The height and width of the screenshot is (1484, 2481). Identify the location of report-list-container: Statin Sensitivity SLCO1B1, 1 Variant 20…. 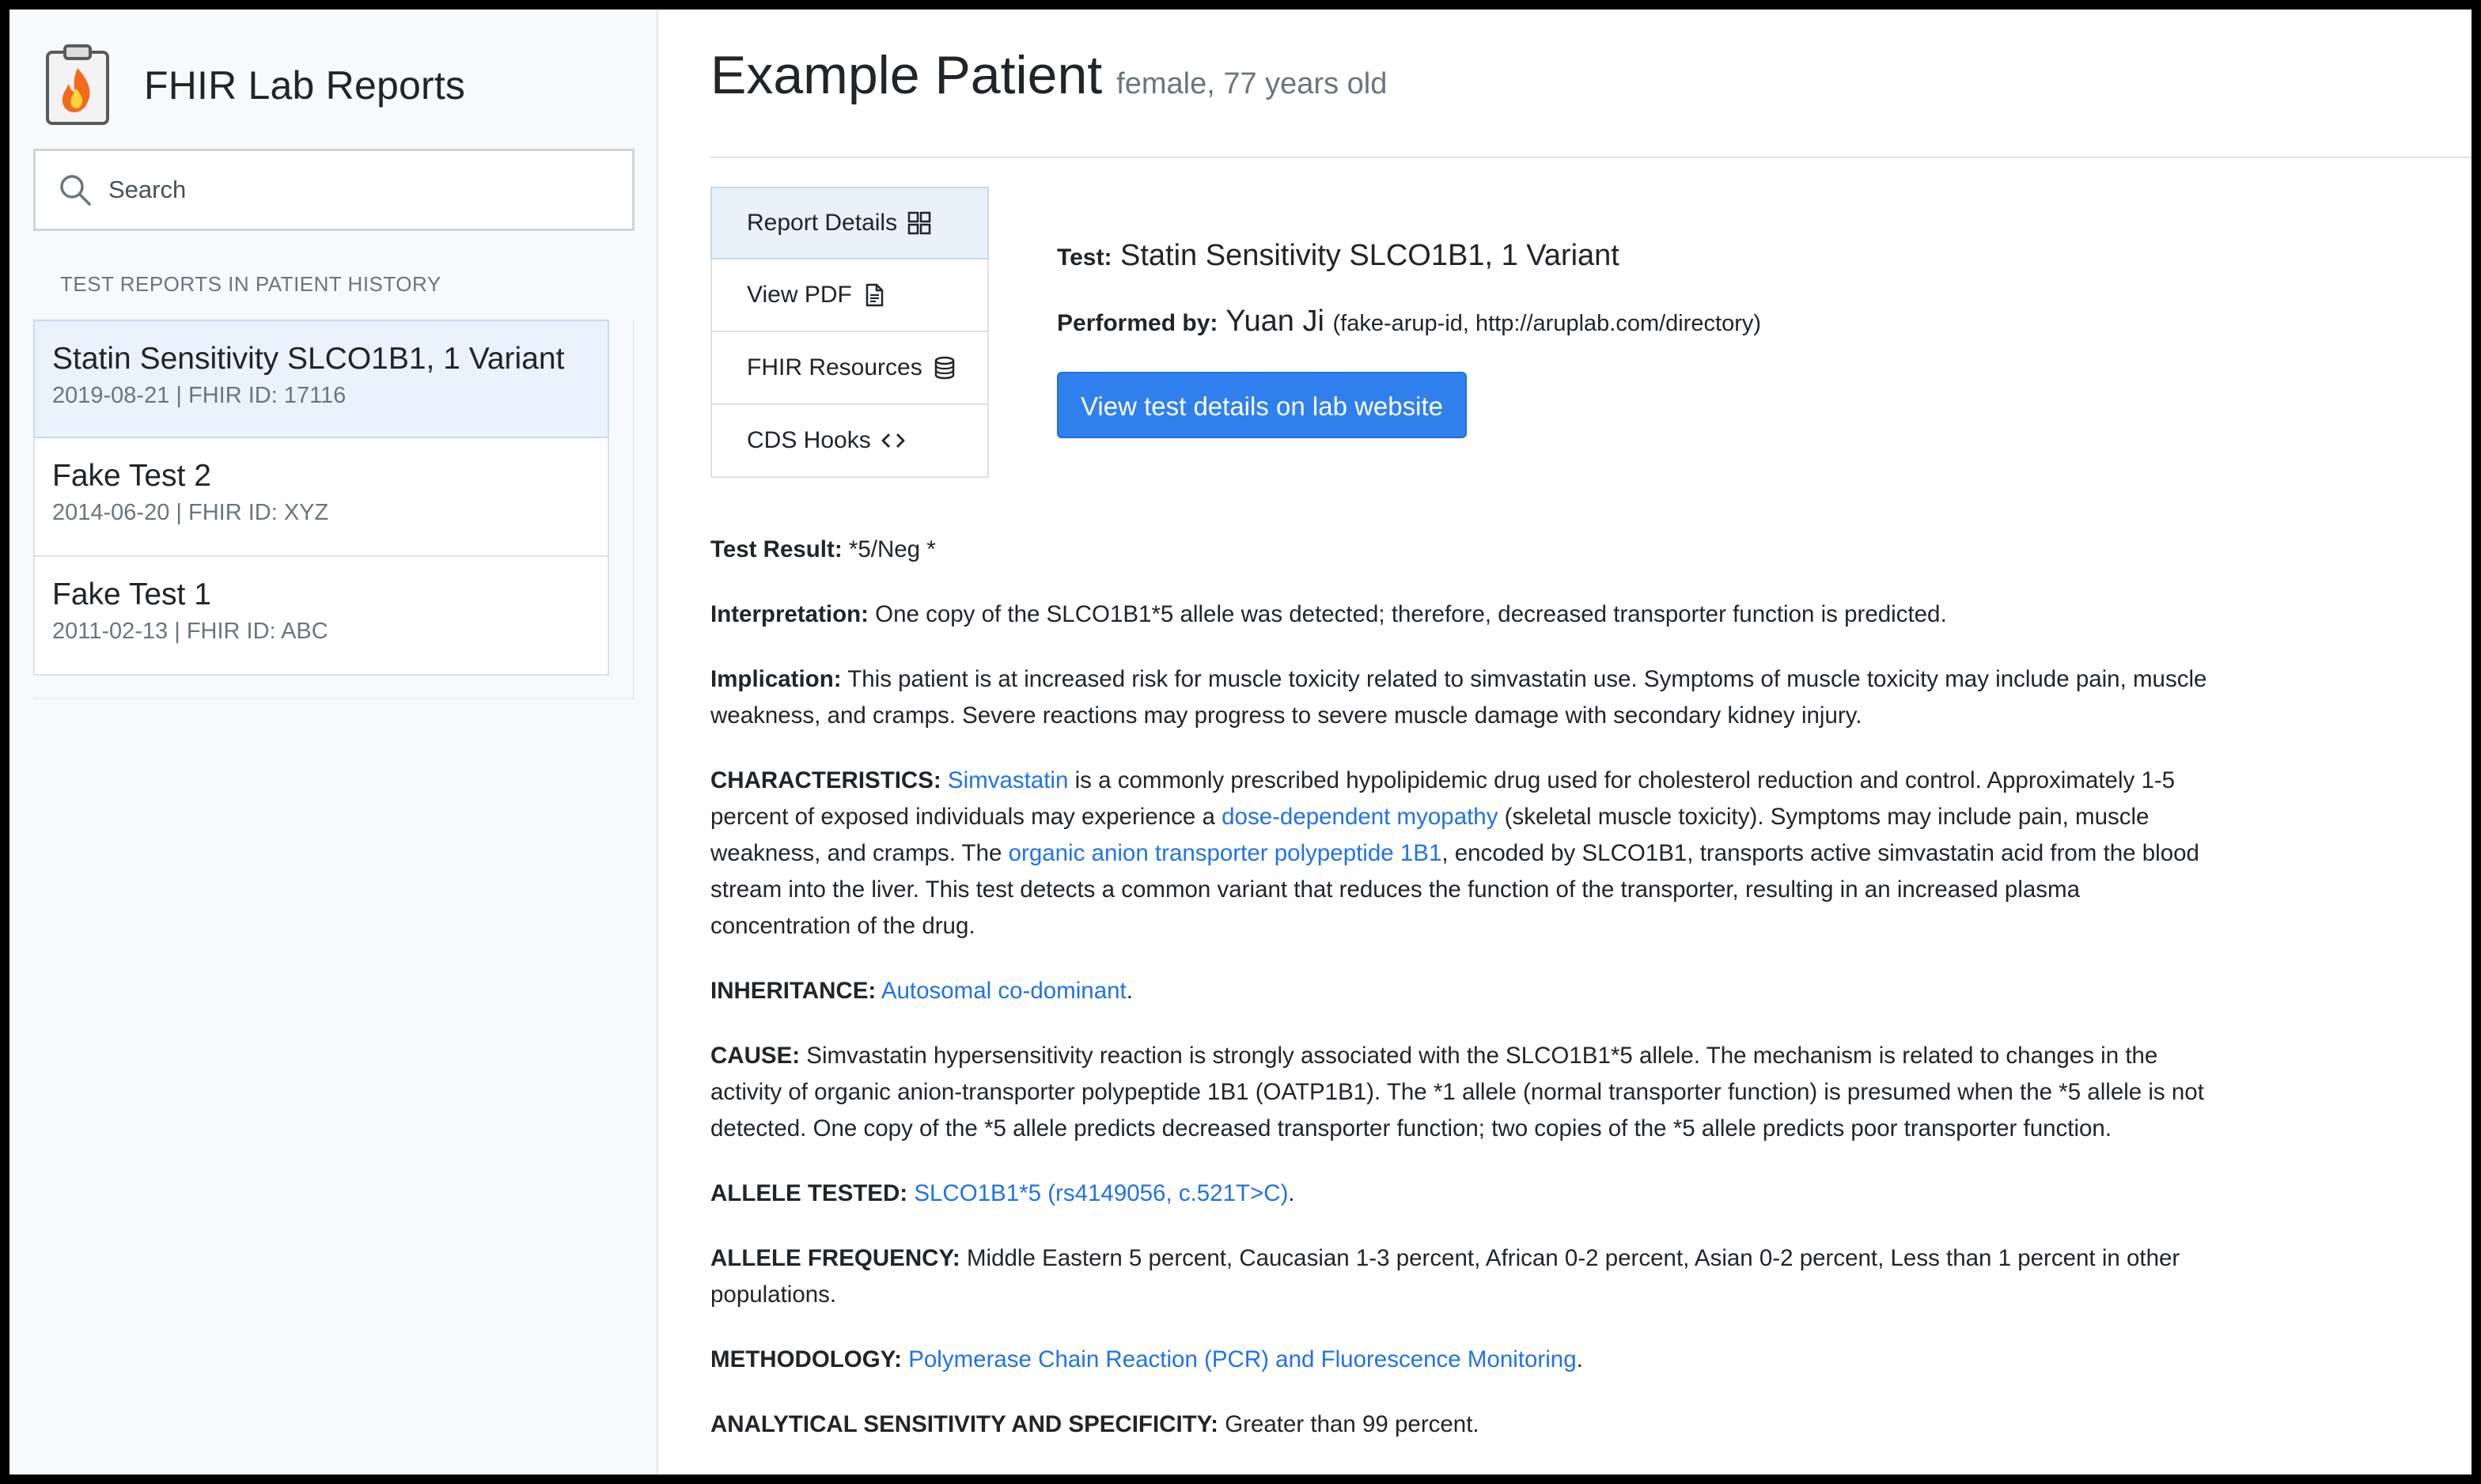
(333, 509).